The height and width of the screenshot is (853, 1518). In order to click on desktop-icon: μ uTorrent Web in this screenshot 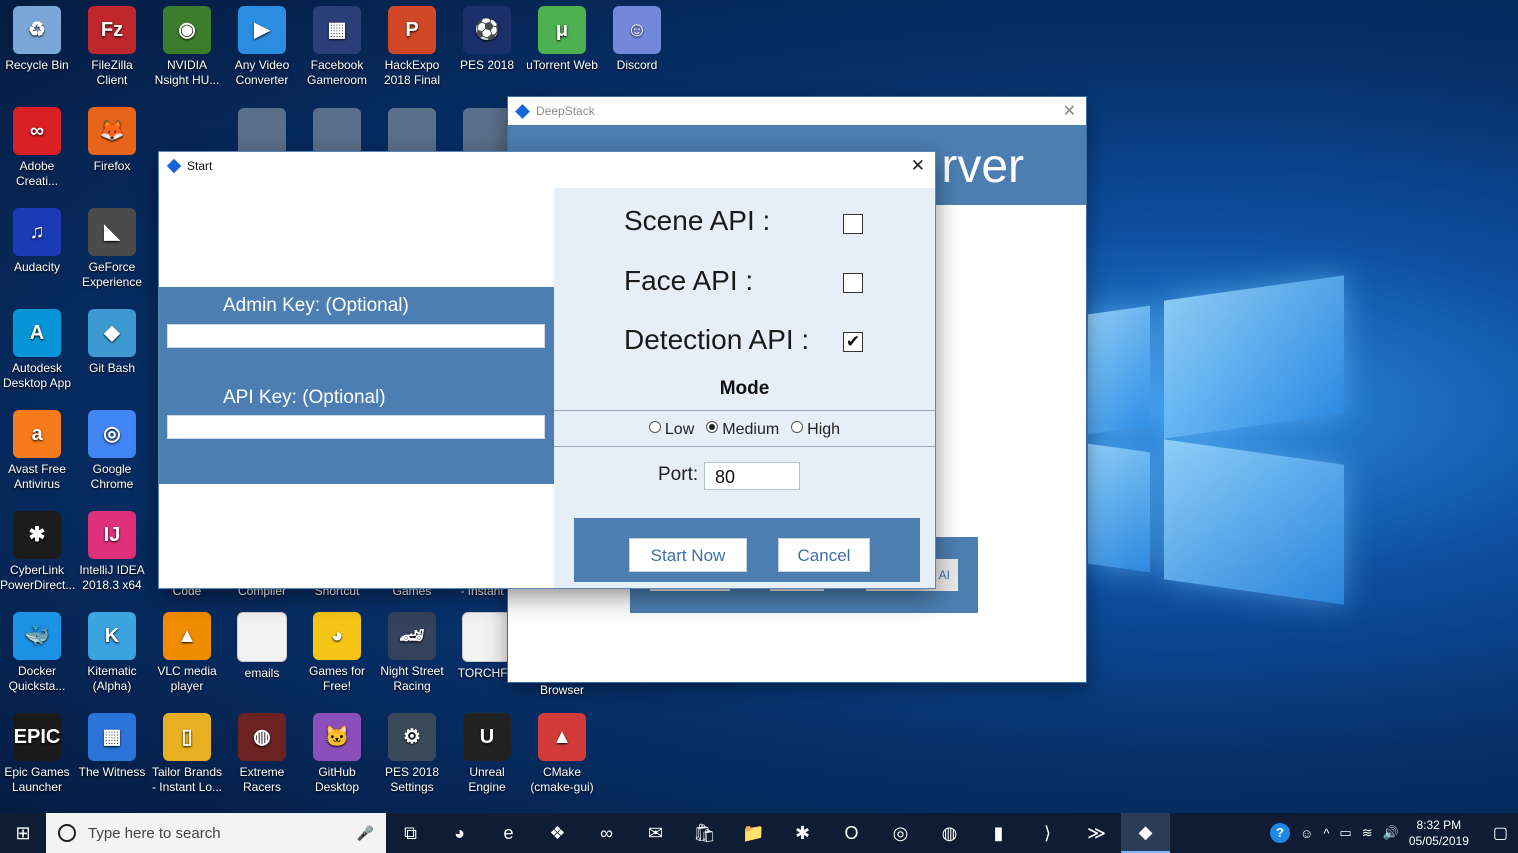, I will do `click(562, 39)`.